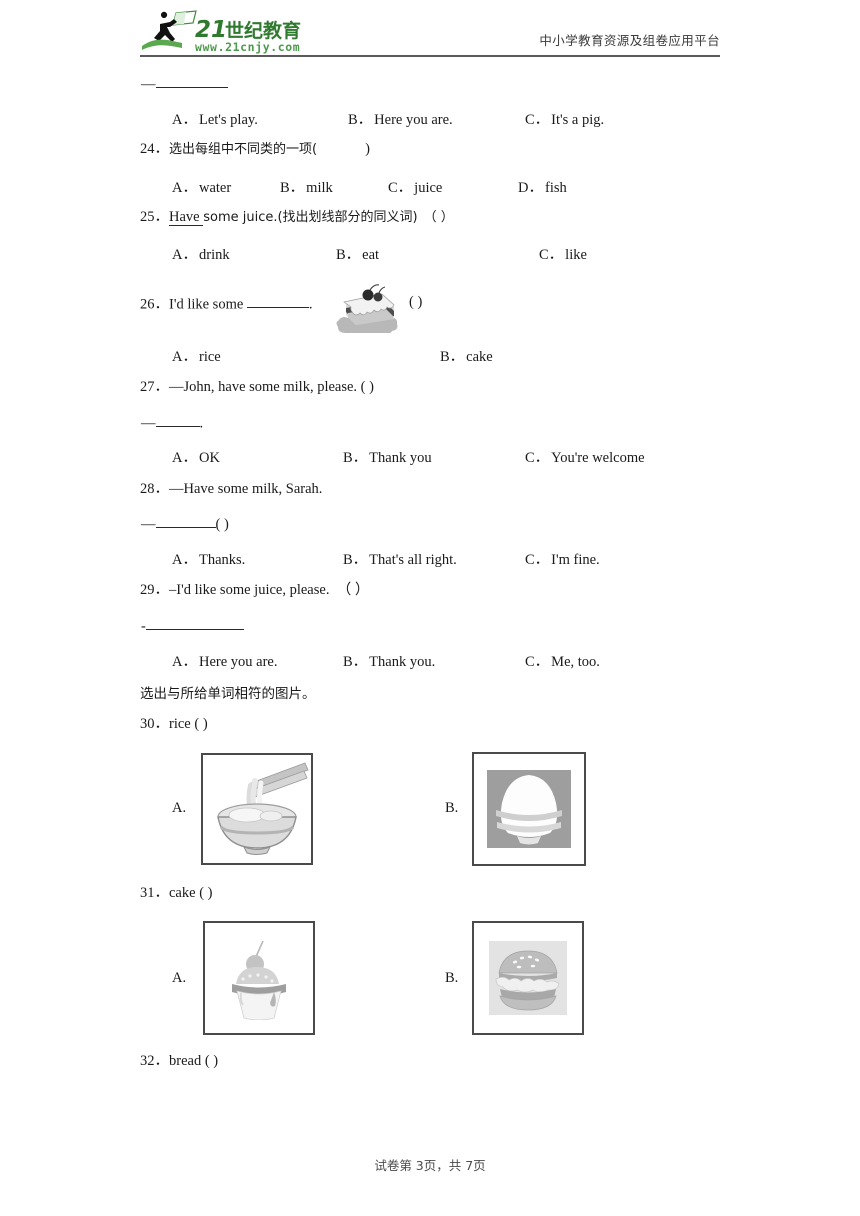  Describe the element at coordinates (542, 186) in the screenshot. I see `option-d: D． fish` at that location.